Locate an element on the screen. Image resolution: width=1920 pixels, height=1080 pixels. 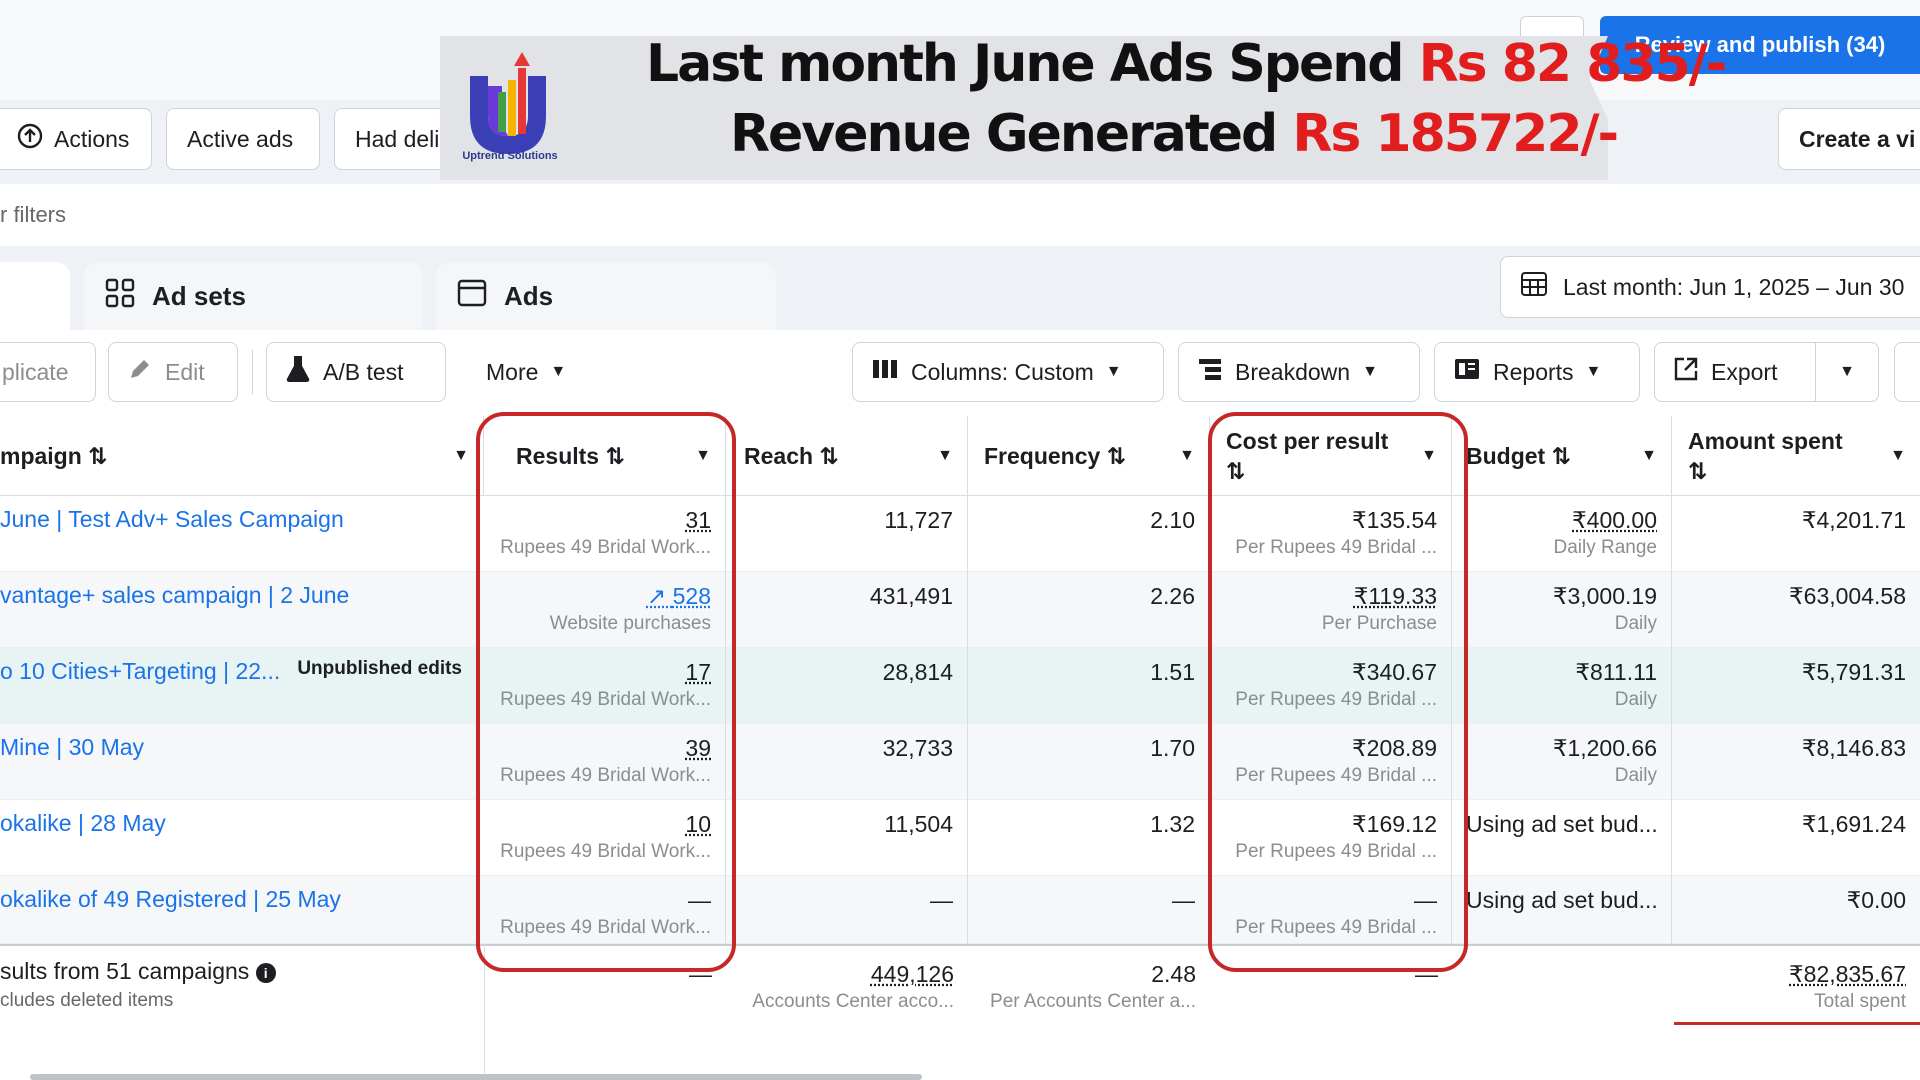
spent-cell: ₹4,201.71 is located at coordinates (1796, 534).